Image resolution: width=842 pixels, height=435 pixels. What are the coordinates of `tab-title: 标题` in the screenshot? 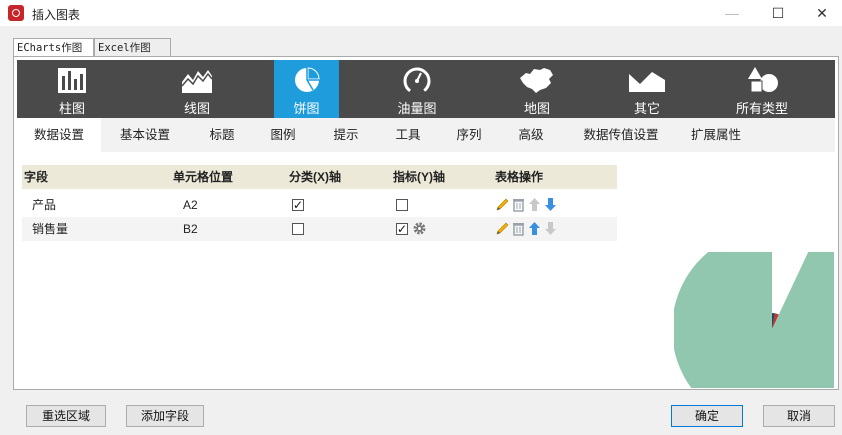 It's located at (222, 135).